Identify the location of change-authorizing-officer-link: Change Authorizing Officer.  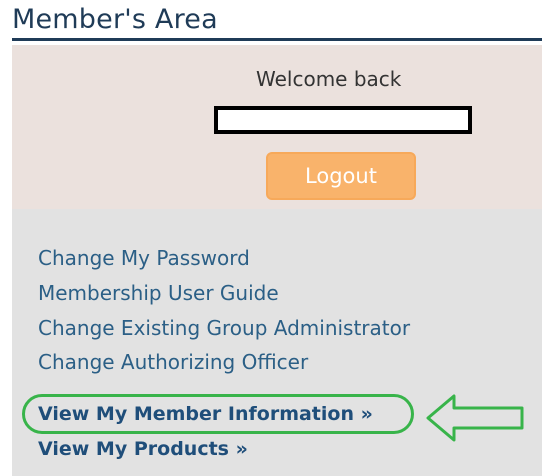
(173, 362).